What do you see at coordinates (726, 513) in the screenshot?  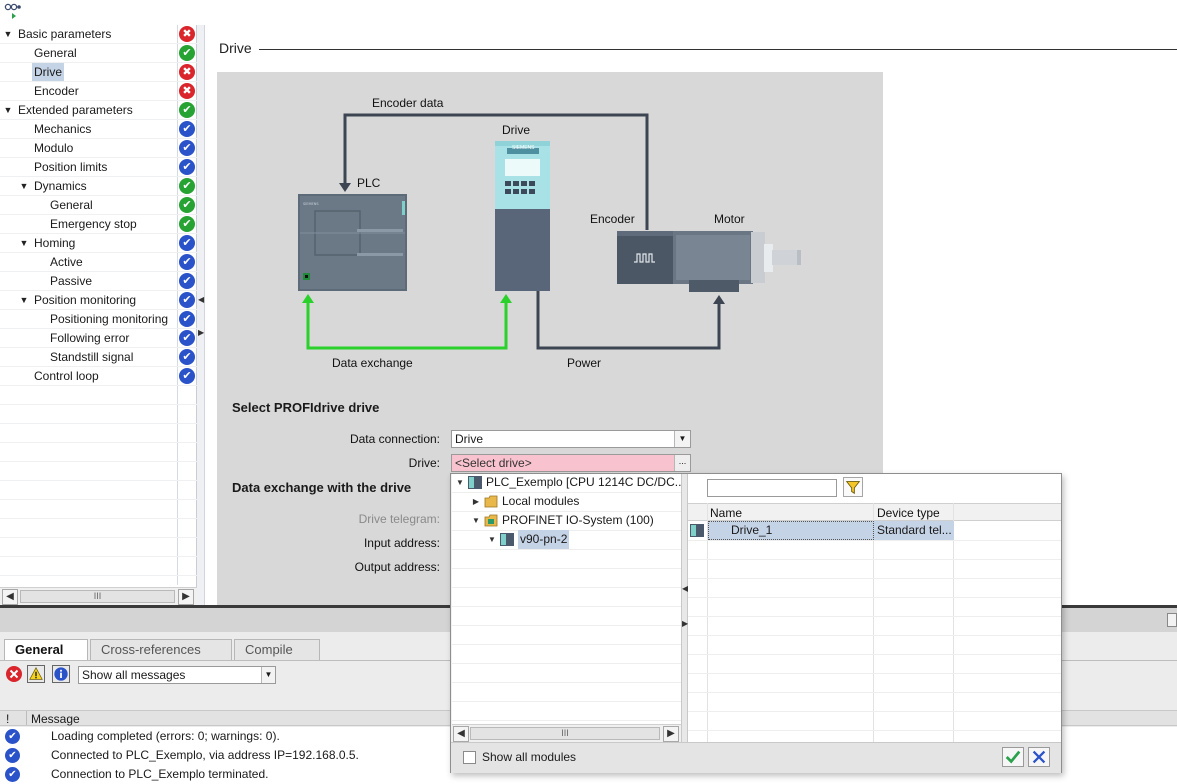 I see `name-column-header: Name` at bounding box center [726, 513].